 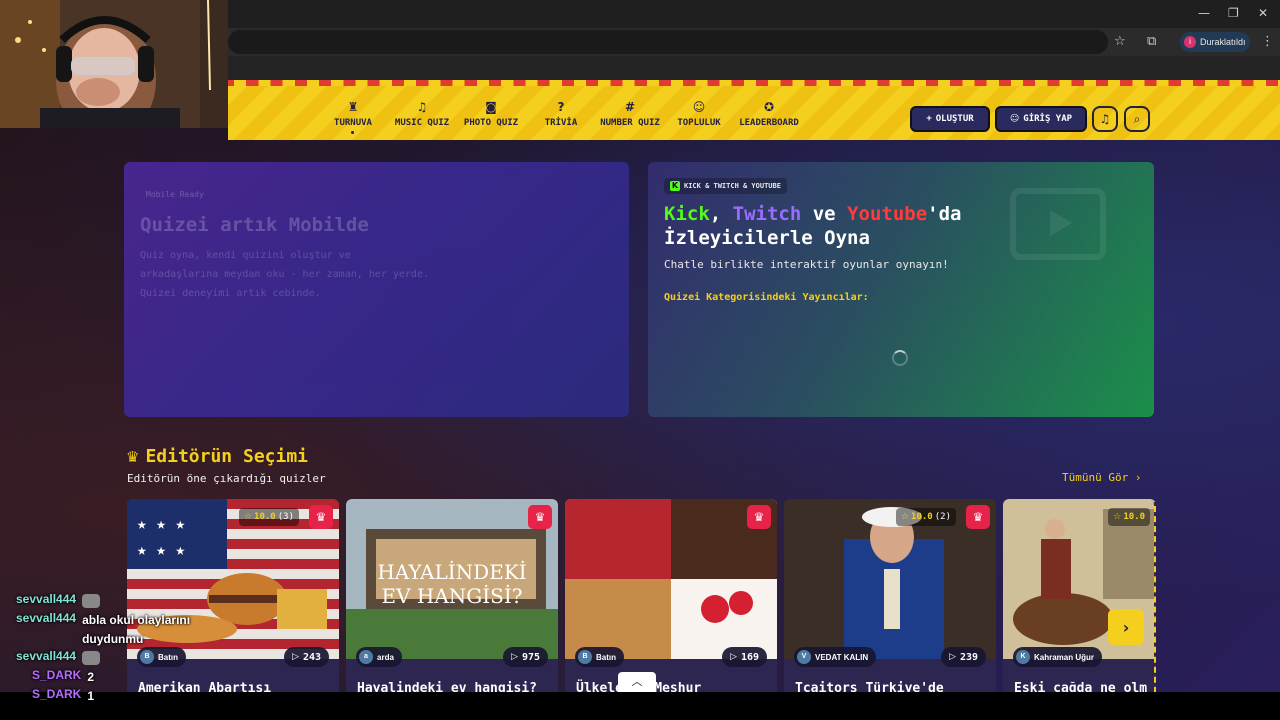 What do you see at coordinates (561, 114) in the screenshot?
I see `nav-item-tri̇vi̇a: ? TRİVİA` at bounding box center [561, 114].